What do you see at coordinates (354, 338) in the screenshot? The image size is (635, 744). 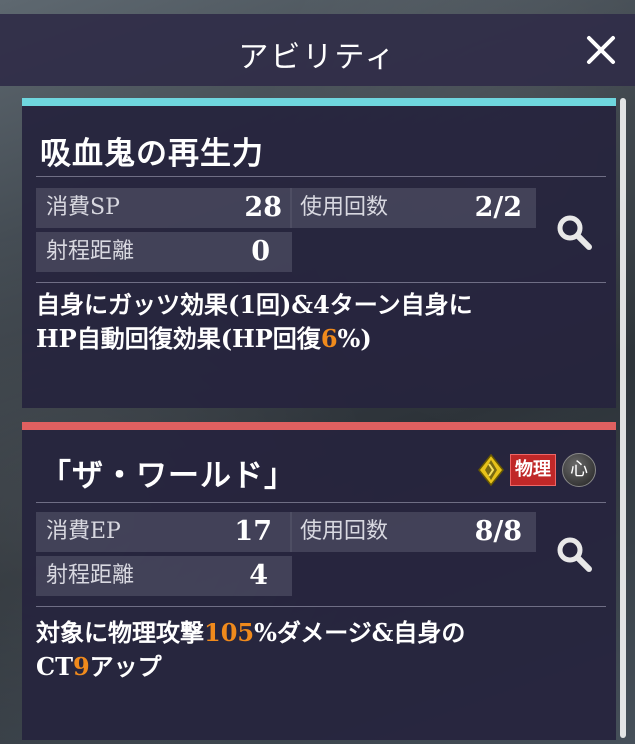 I see `desc-text: %)` at bounding box center [354, 338].